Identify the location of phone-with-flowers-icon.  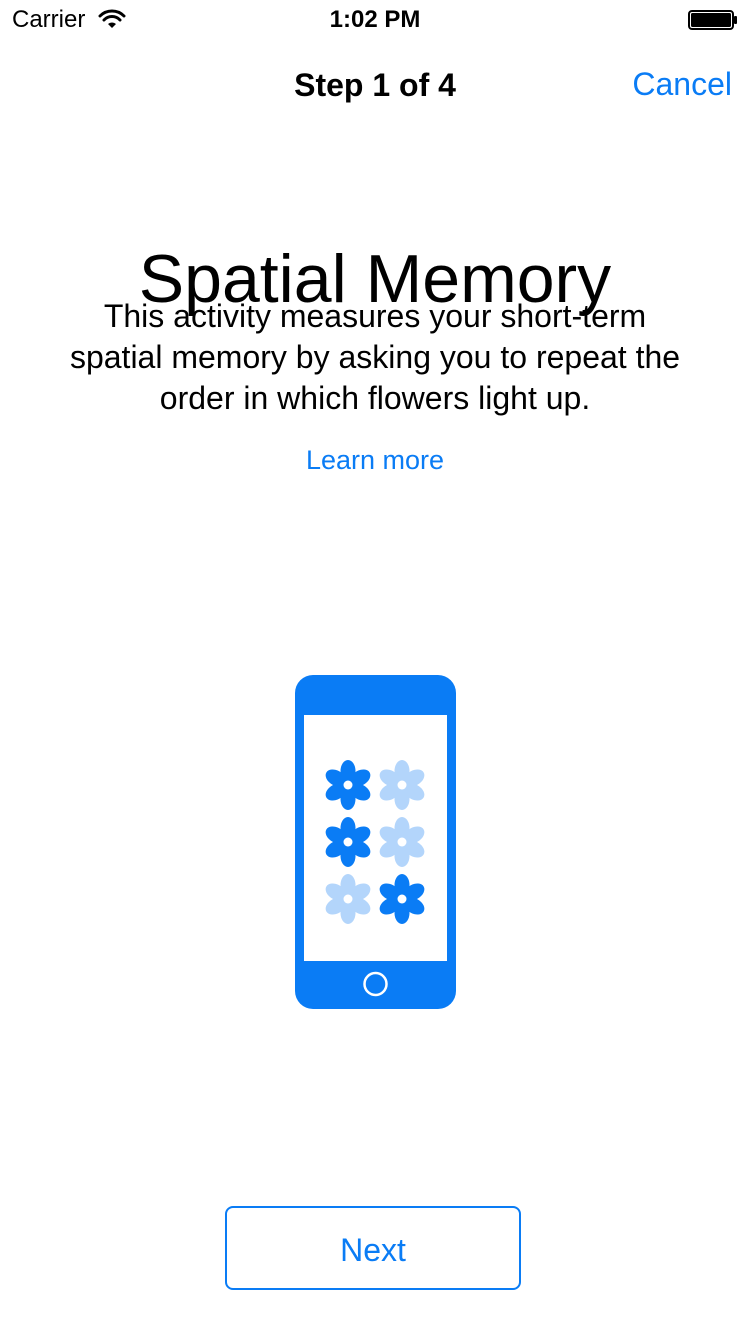
(375, 842).